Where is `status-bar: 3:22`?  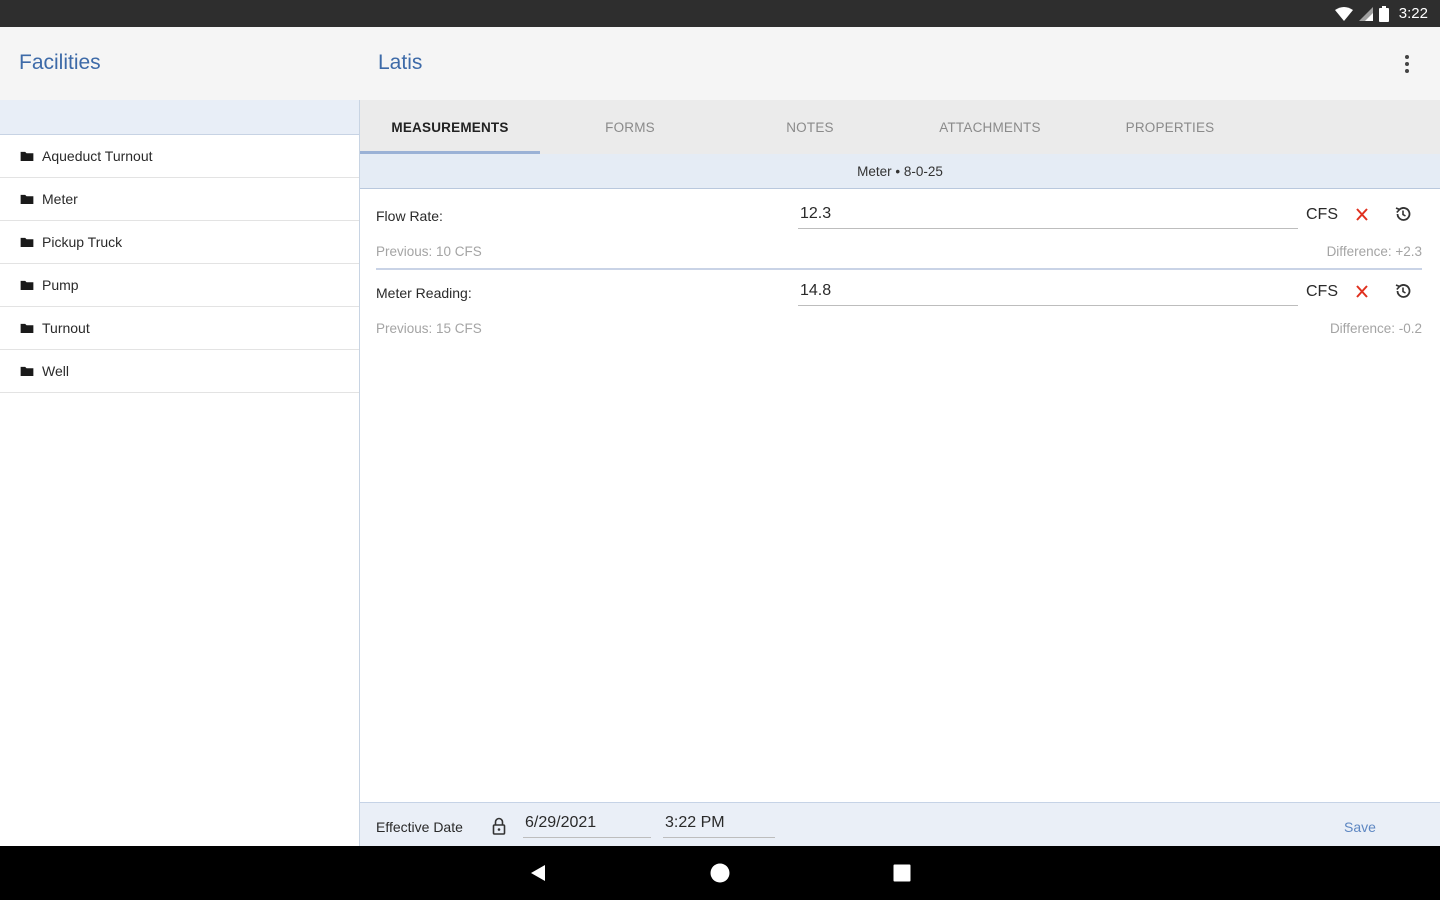
status-bar: 3:22 is located at coordinates (720, 13).